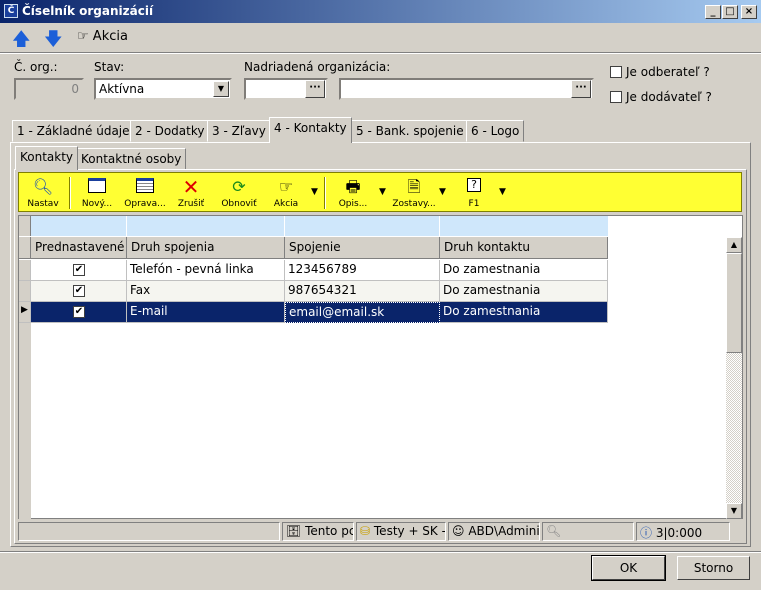 Image resolution: width=761 pixels, height=590 pixels. What do you see at coordinates (616, 72) in the screenshot?
I see `odberatel-checkbox` at bounding box center [616, 72].